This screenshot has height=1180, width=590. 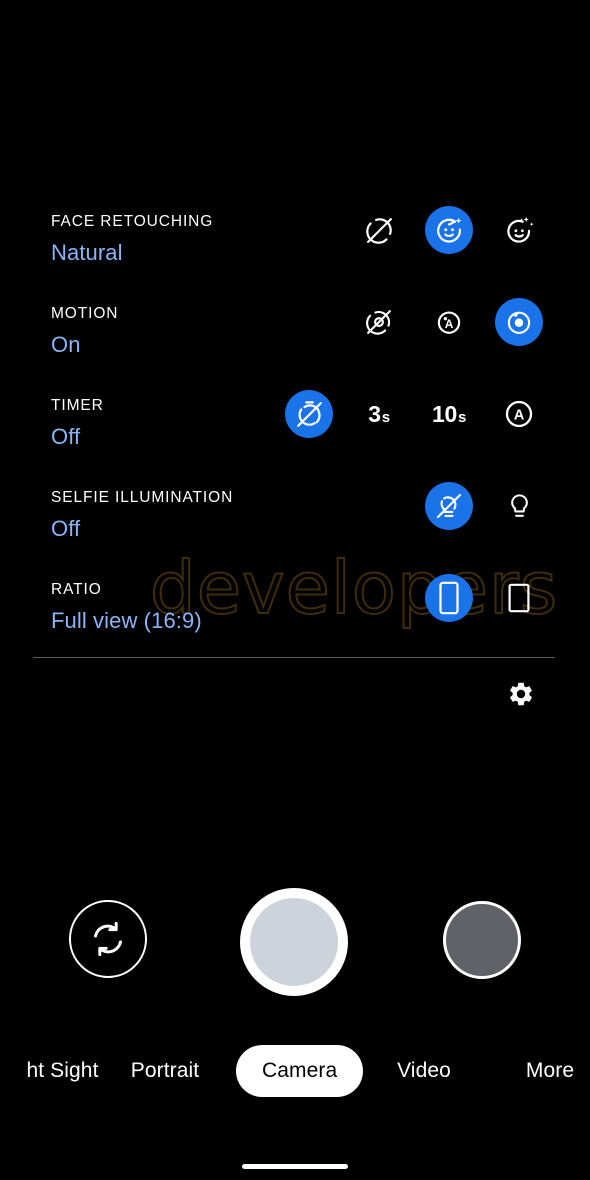 What do you see at coordinates (295, 522) in the screenshot?
I see `setting-row: SELFIE ILLUMINATION Off` at bounding box center [295, 522].